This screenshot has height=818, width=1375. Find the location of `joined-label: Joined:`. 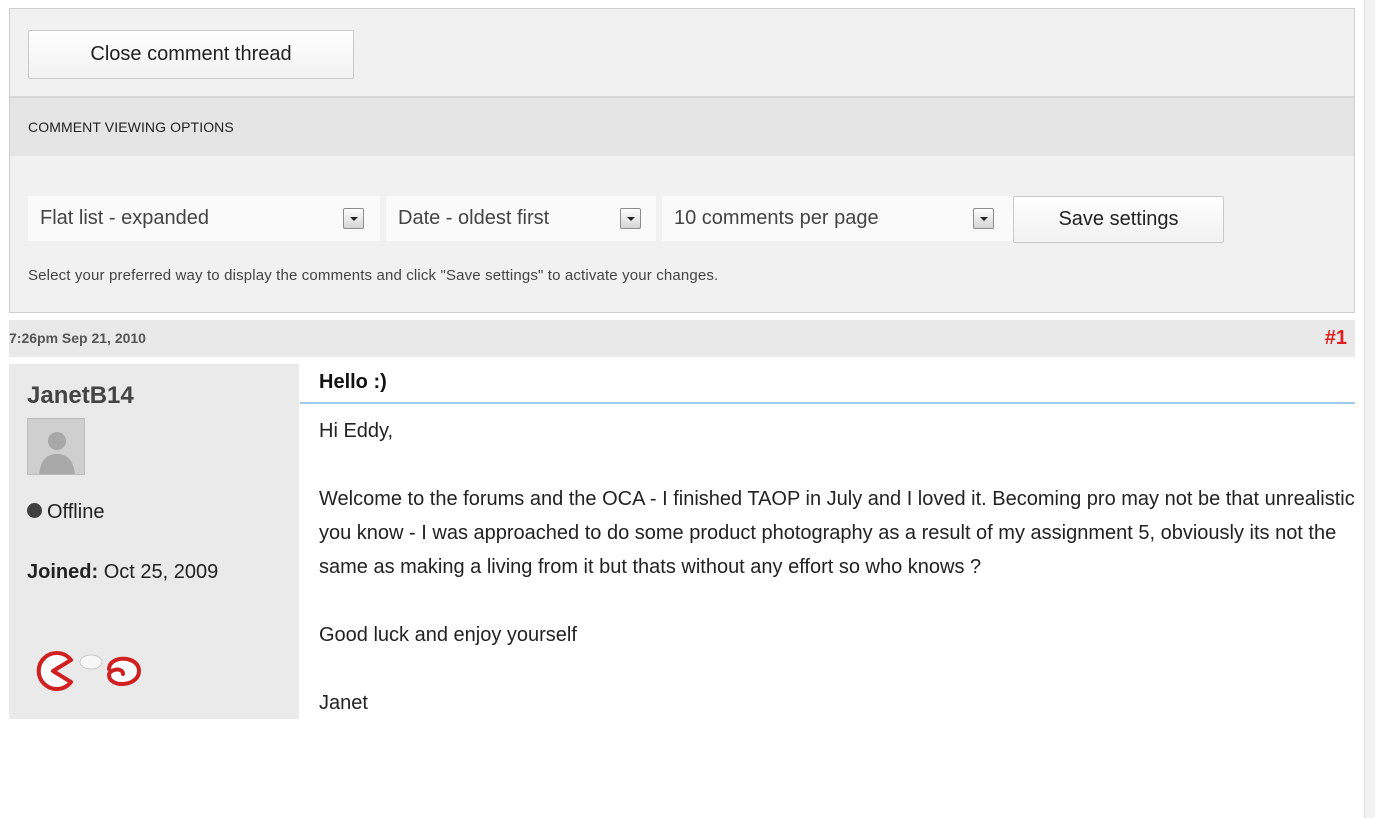

joined-label: Joined: is located at coordinates (63, 572).